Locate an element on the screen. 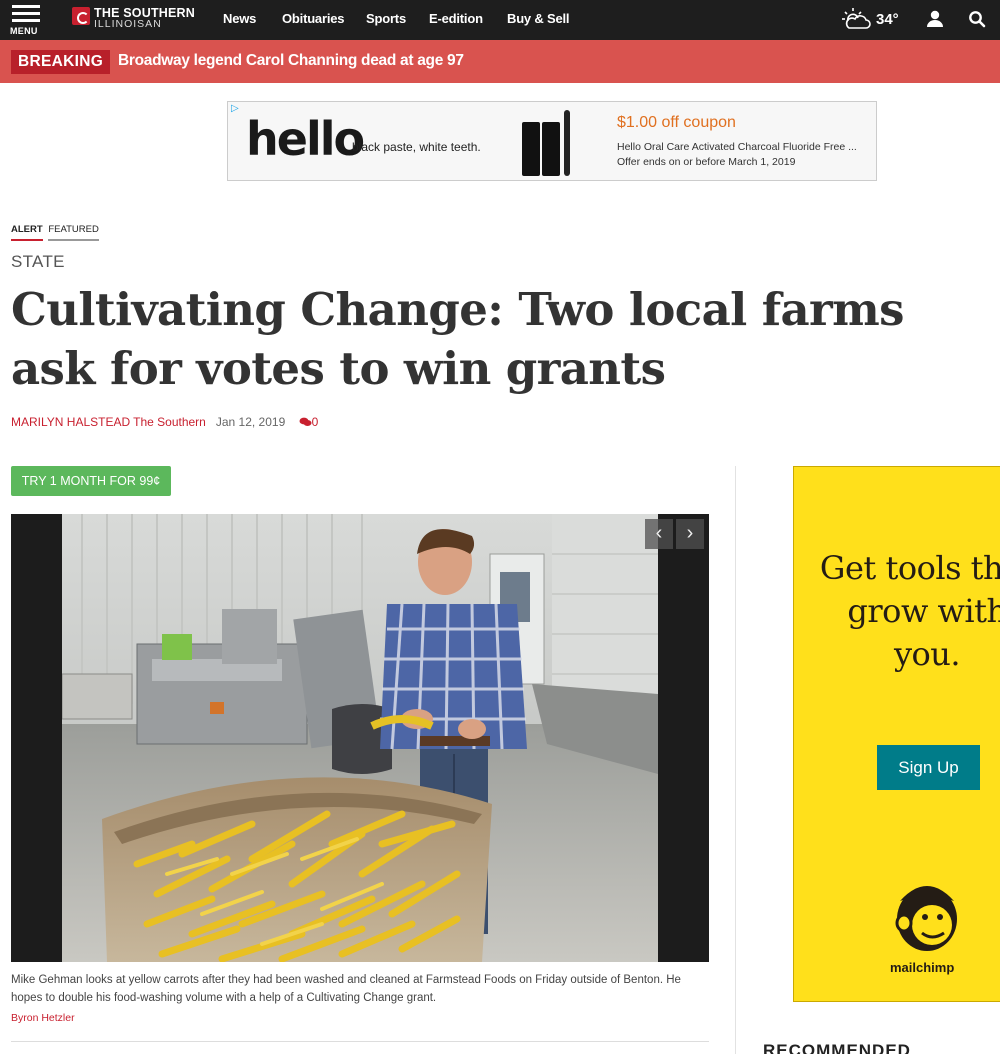 This screenshot has width=1000, height=1054. menu-label: MENU is located at coordinates (24, 31).